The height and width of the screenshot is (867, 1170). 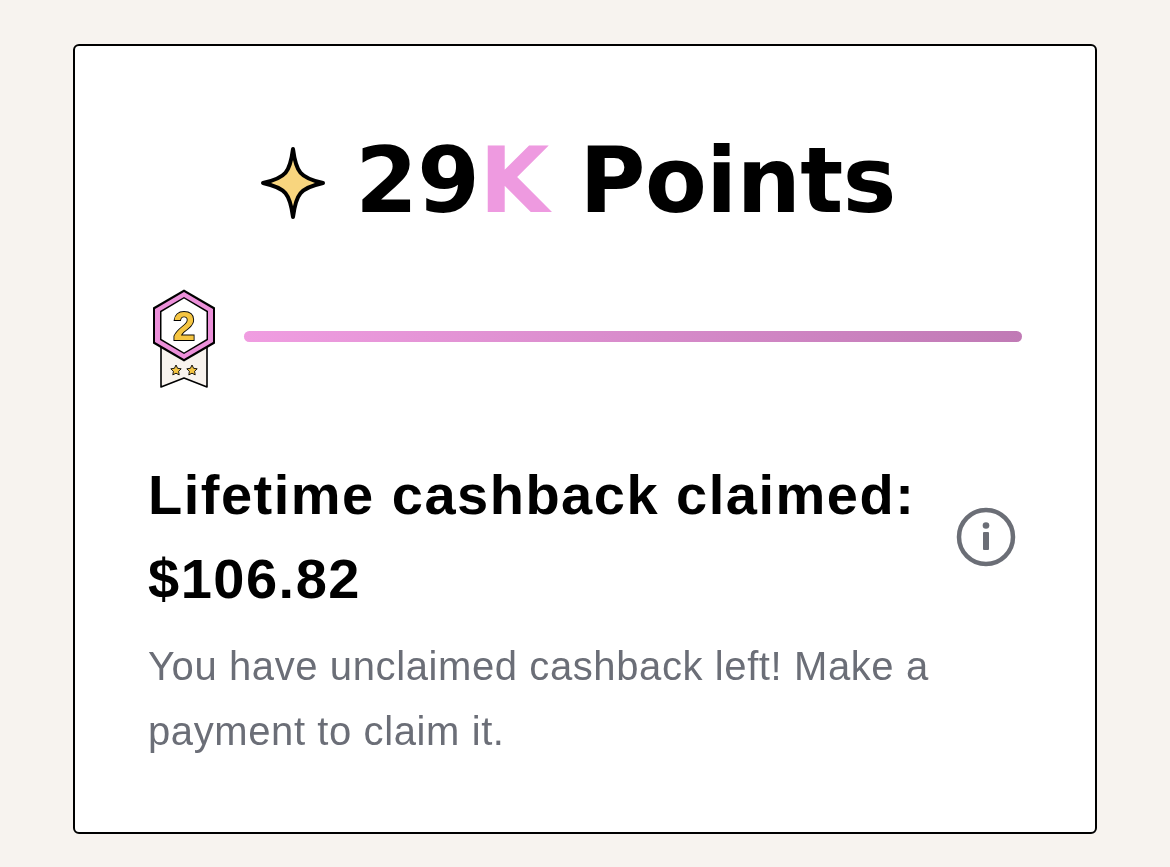 I want to click on info-icon, so click(x=986, y=537).